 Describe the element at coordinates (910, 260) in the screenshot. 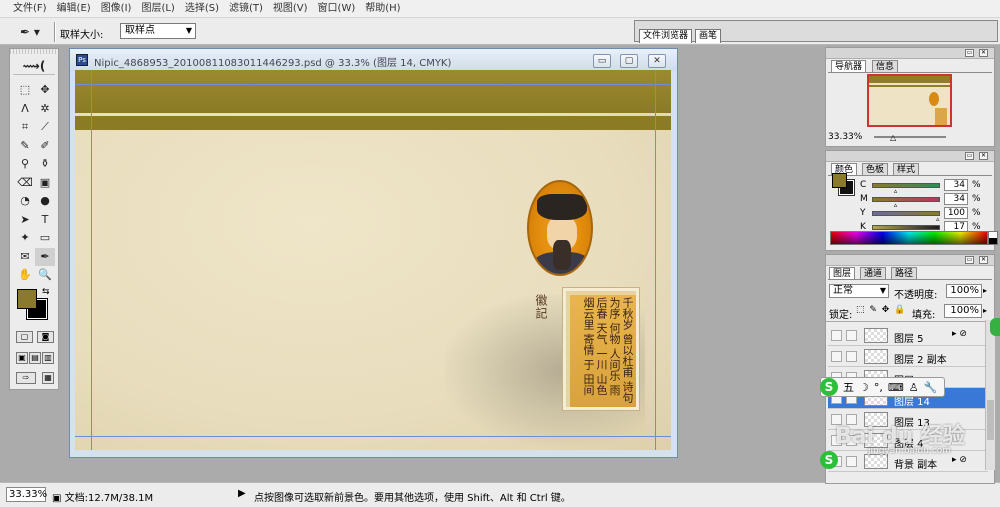

I see `layers-titlebar: ▭ ✕` at that location.